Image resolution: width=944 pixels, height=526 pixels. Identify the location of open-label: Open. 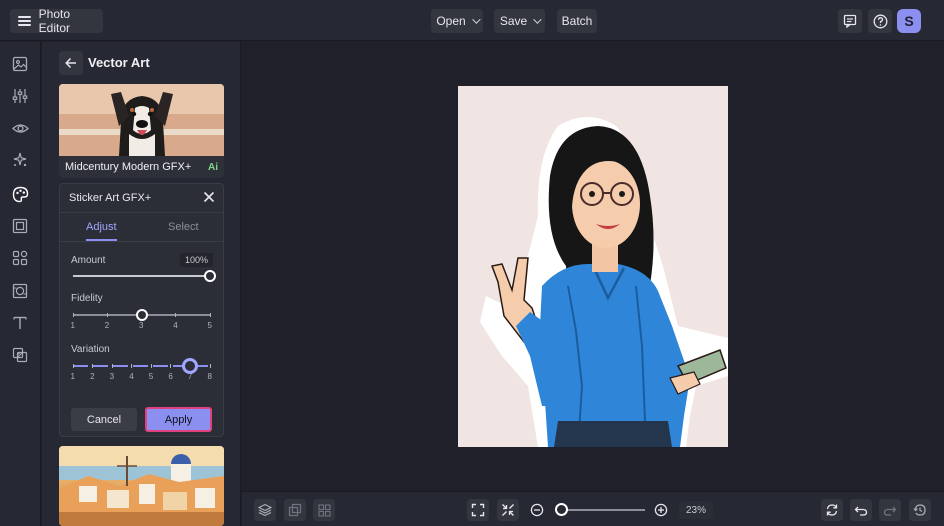
(451, 21).